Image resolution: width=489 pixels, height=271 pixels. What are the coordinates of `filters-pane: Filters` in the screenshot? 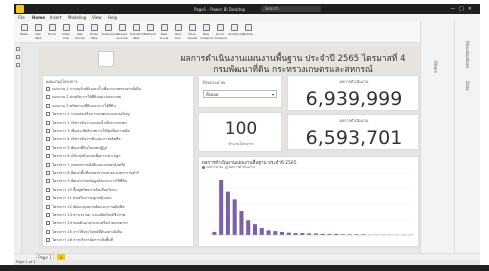 It's located at (437, 137).